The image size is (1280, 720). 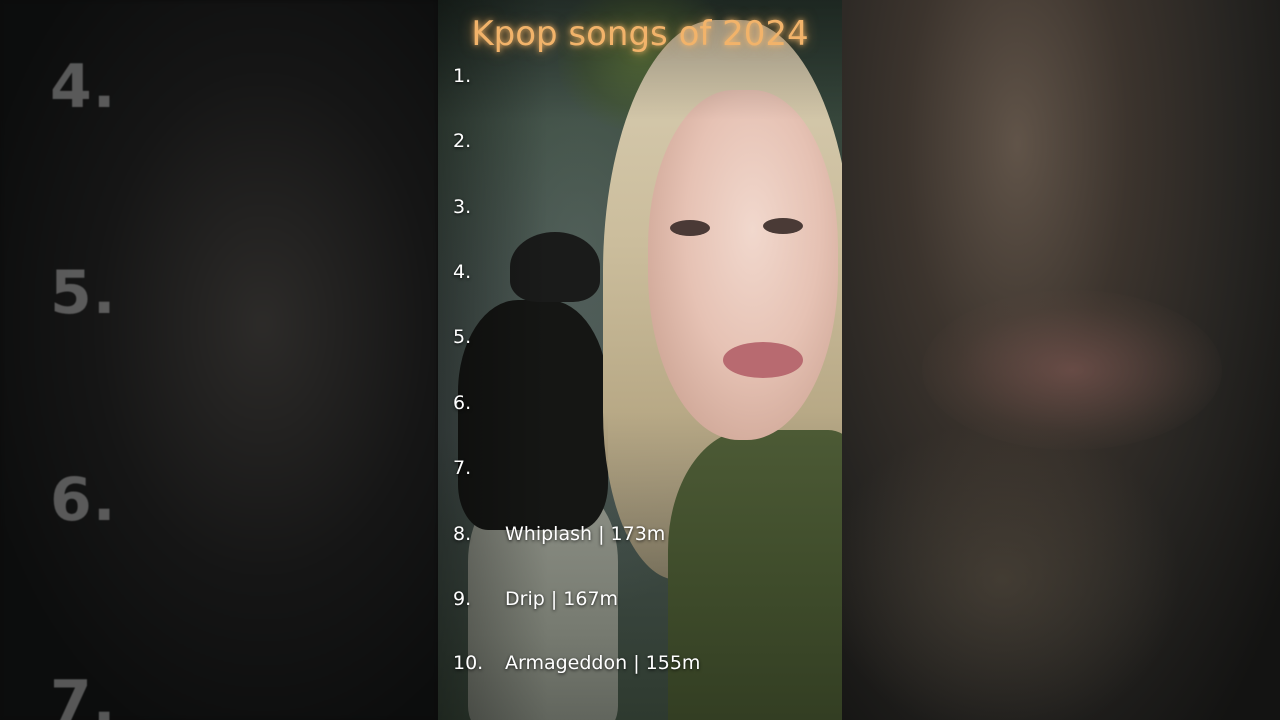 I want to click on ranking-row: 8. Whiplash | 173m, so click(x=643, y=534).